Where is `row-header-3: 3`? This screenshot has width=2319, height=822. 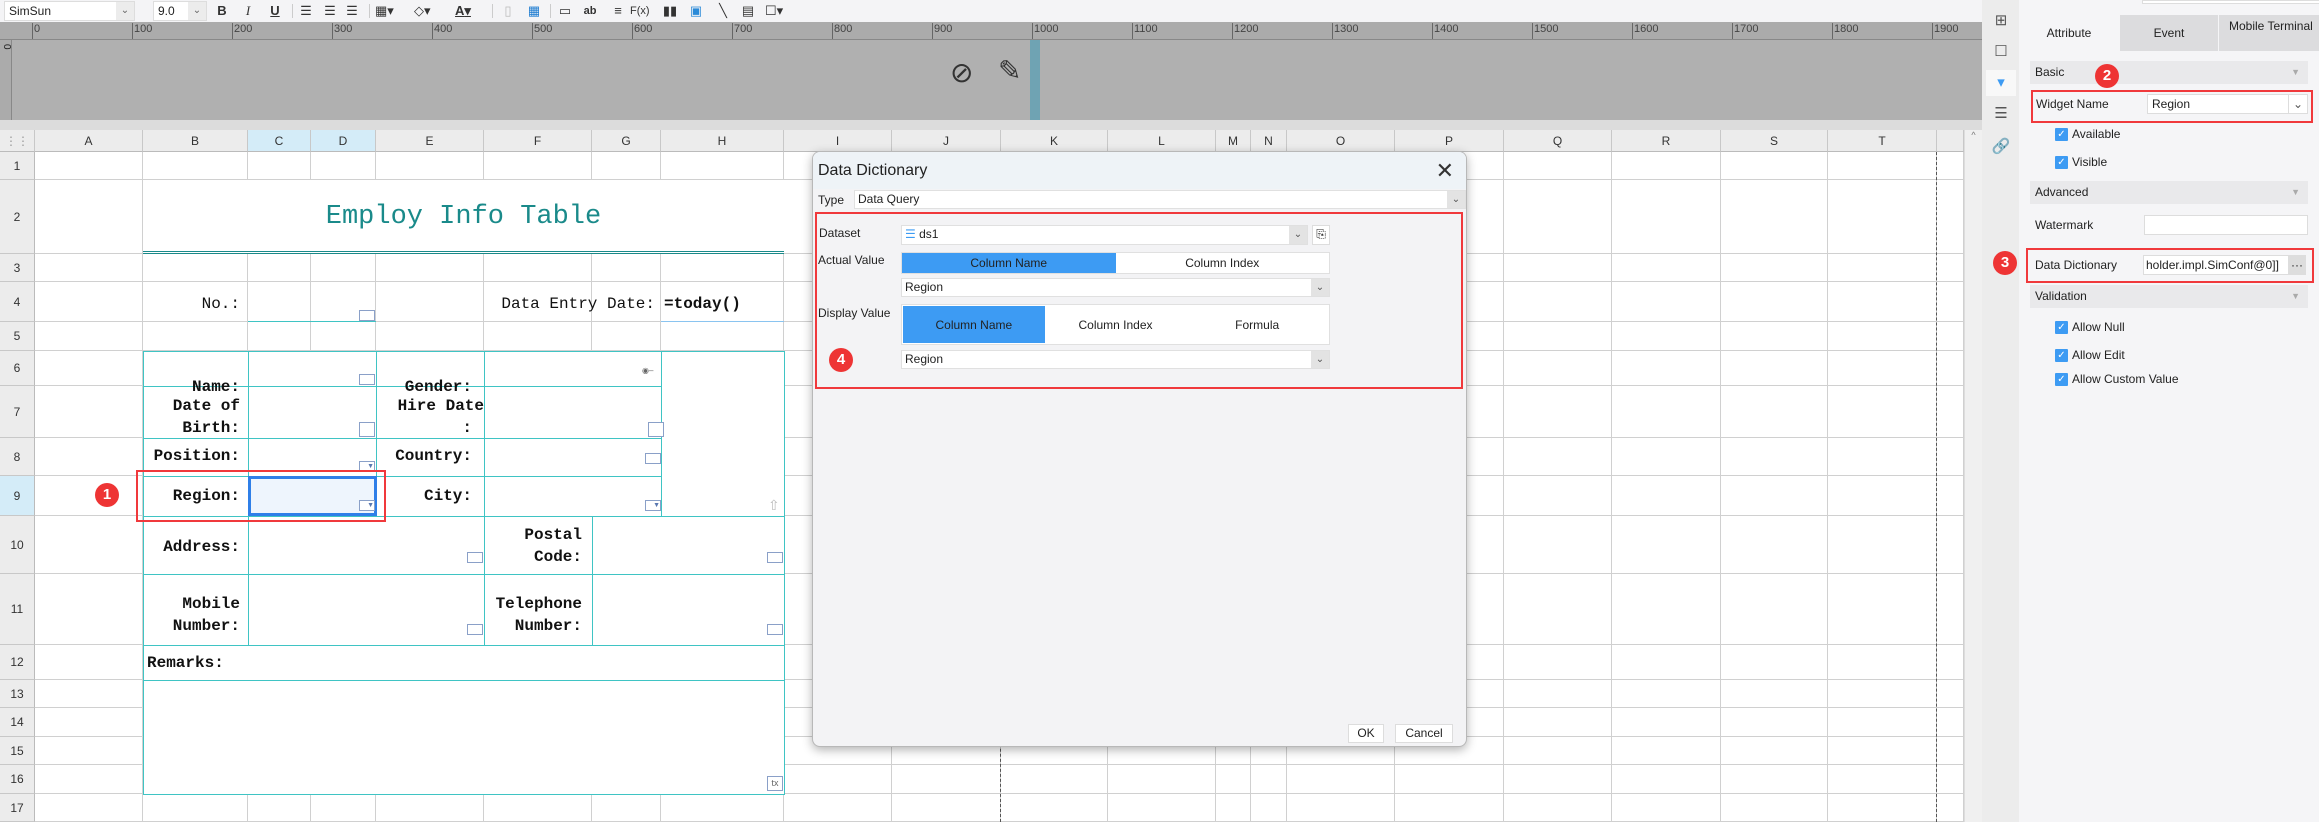 row-header-3: 3 is located at coordinates (17, 268).